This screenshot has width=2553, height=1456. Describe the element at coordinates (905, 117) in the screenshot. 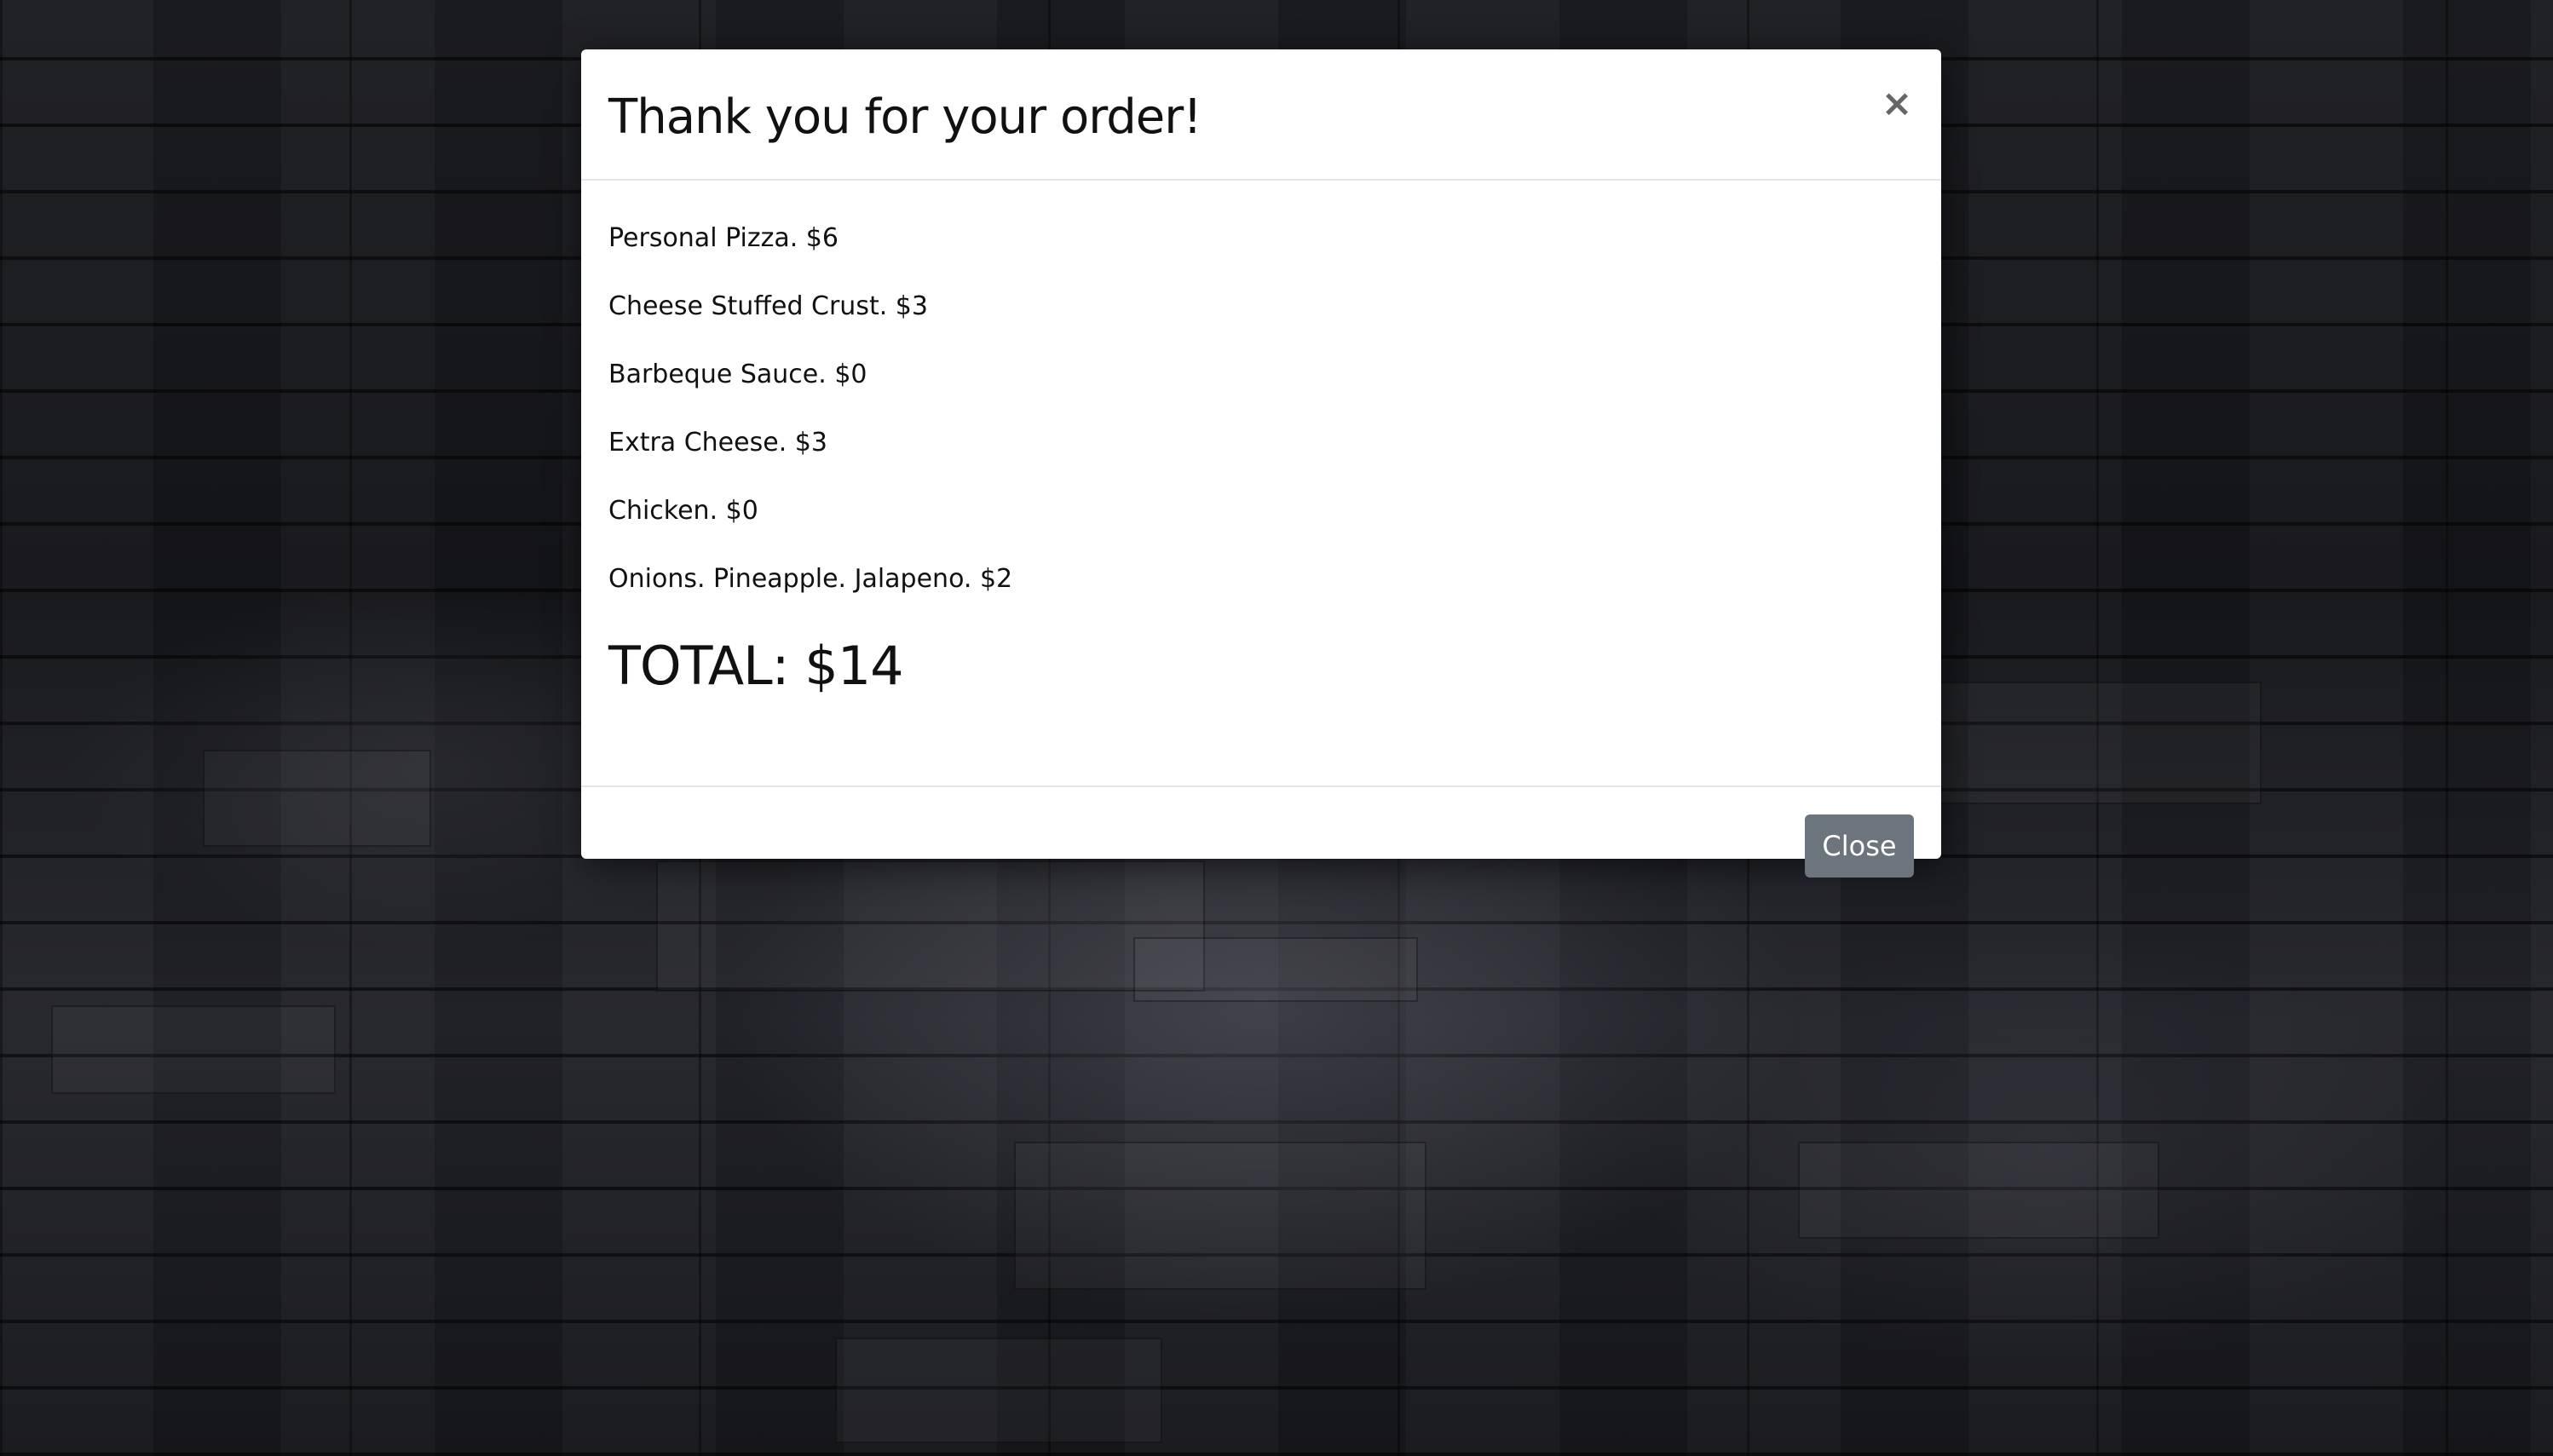

I see `modal-title: Thank you for your order!` at that location.